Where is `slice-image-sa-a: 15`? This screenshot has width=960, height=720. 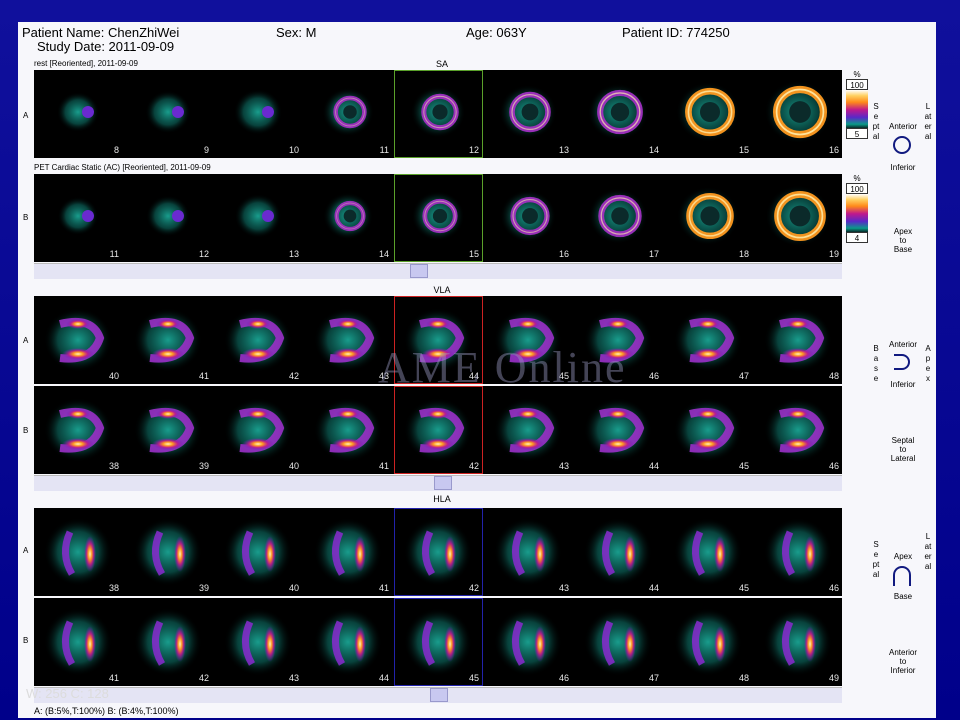
slice-image-sa-a: 15 is located at coordinates (708, 114).